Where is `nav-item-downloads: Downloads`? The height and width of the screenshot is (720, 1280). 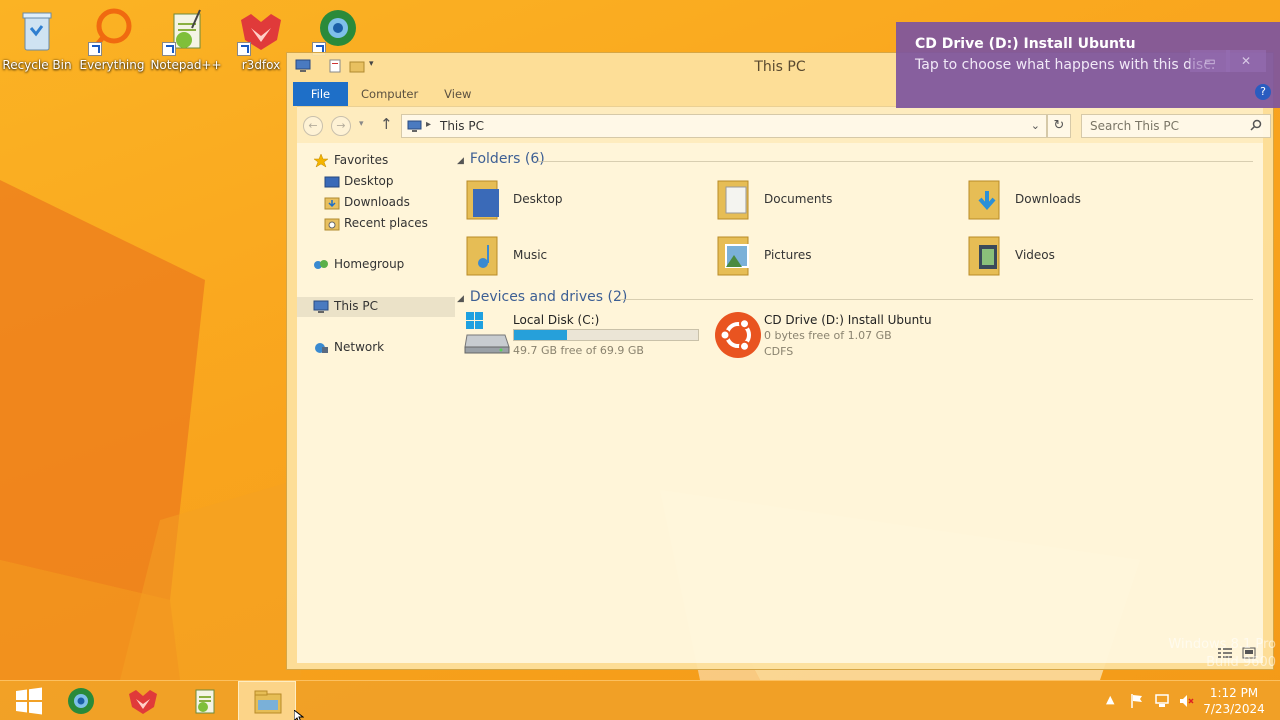 nav-item-downloads: Downloads is located at coordinates (376, 203).